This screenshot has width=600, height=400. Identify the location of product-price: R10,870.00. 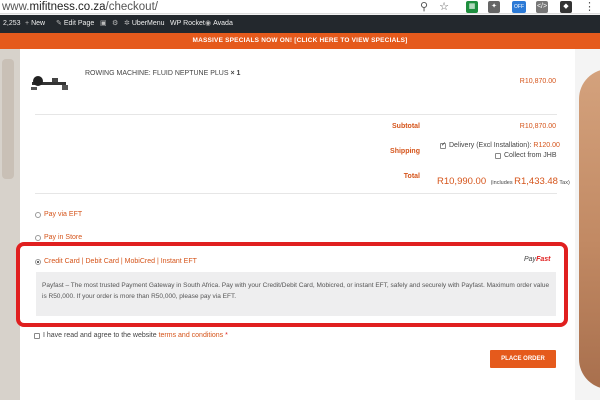
(537, 81).